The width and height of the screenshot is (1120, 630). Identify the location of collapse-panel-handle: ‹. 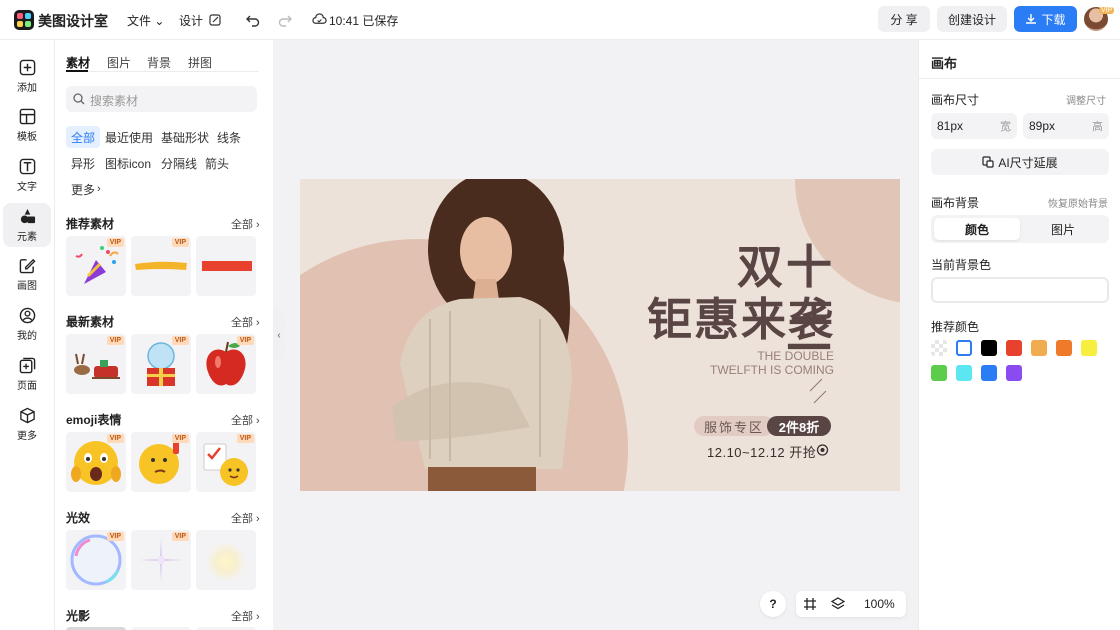
(279, 335).